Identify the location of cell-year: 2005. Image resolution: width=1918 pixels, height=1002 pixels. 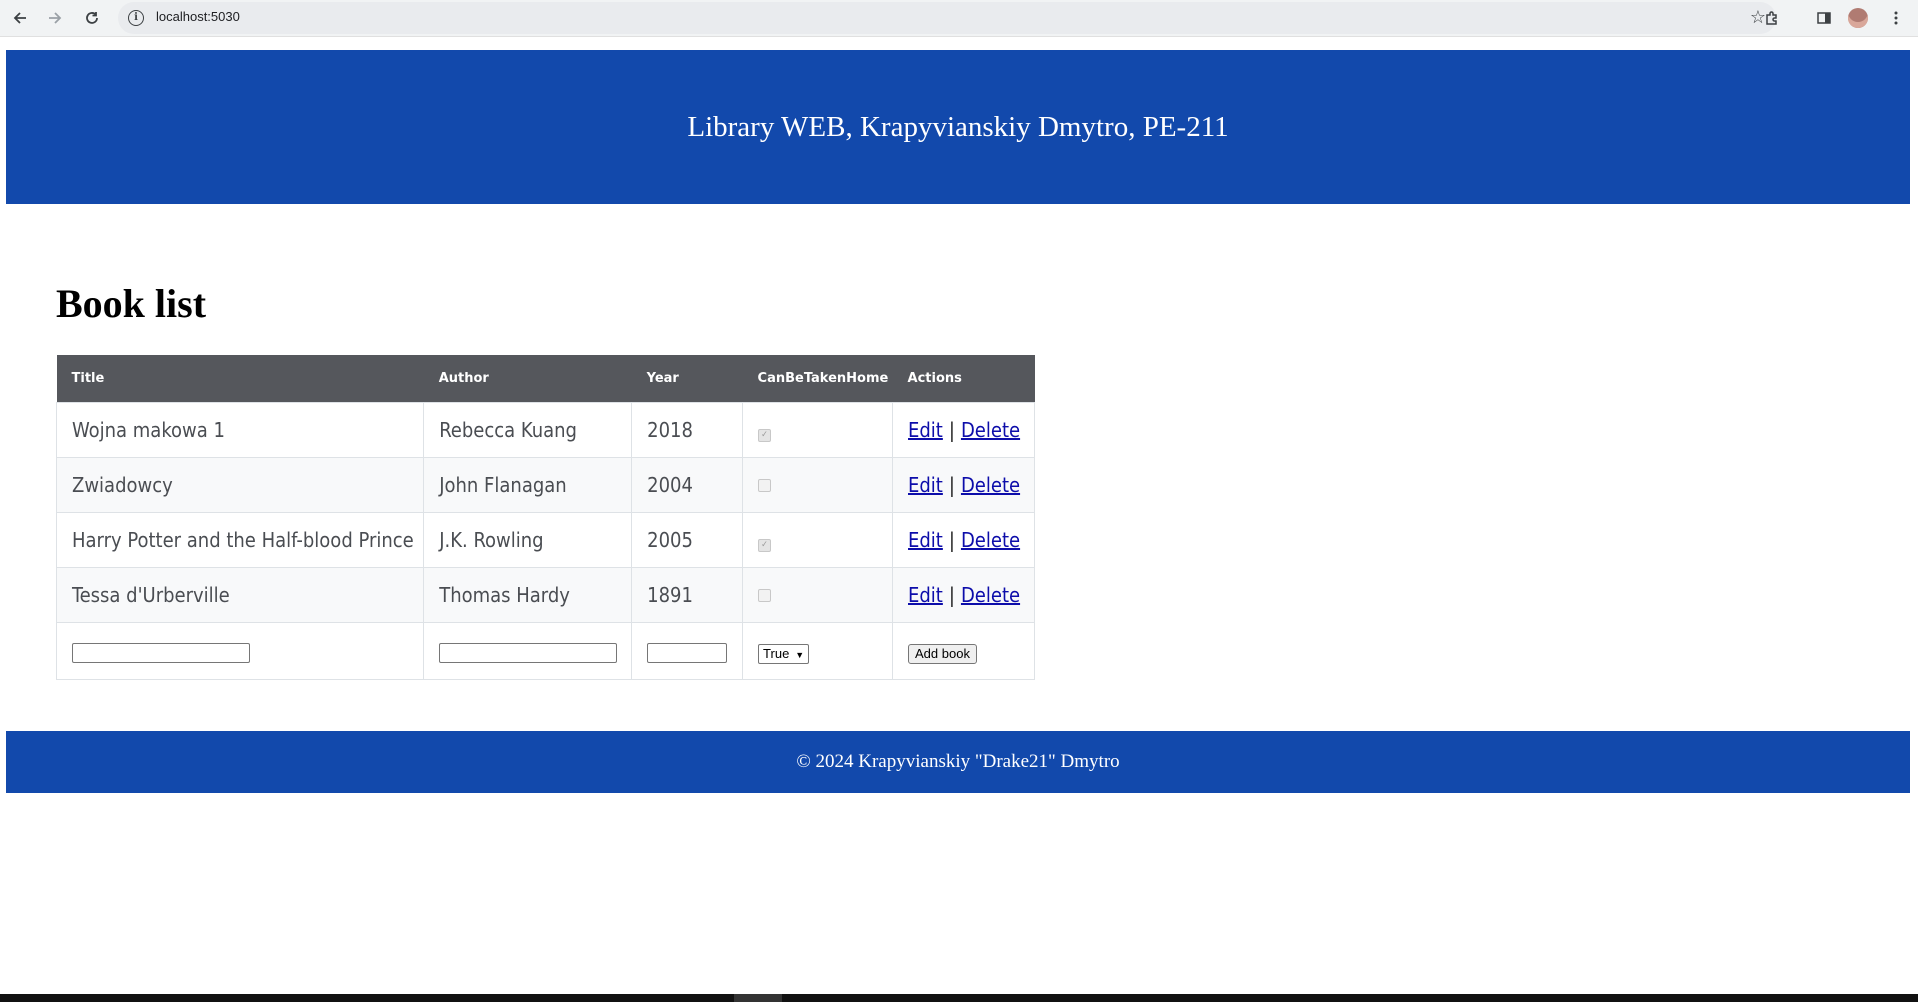
(687, 540).